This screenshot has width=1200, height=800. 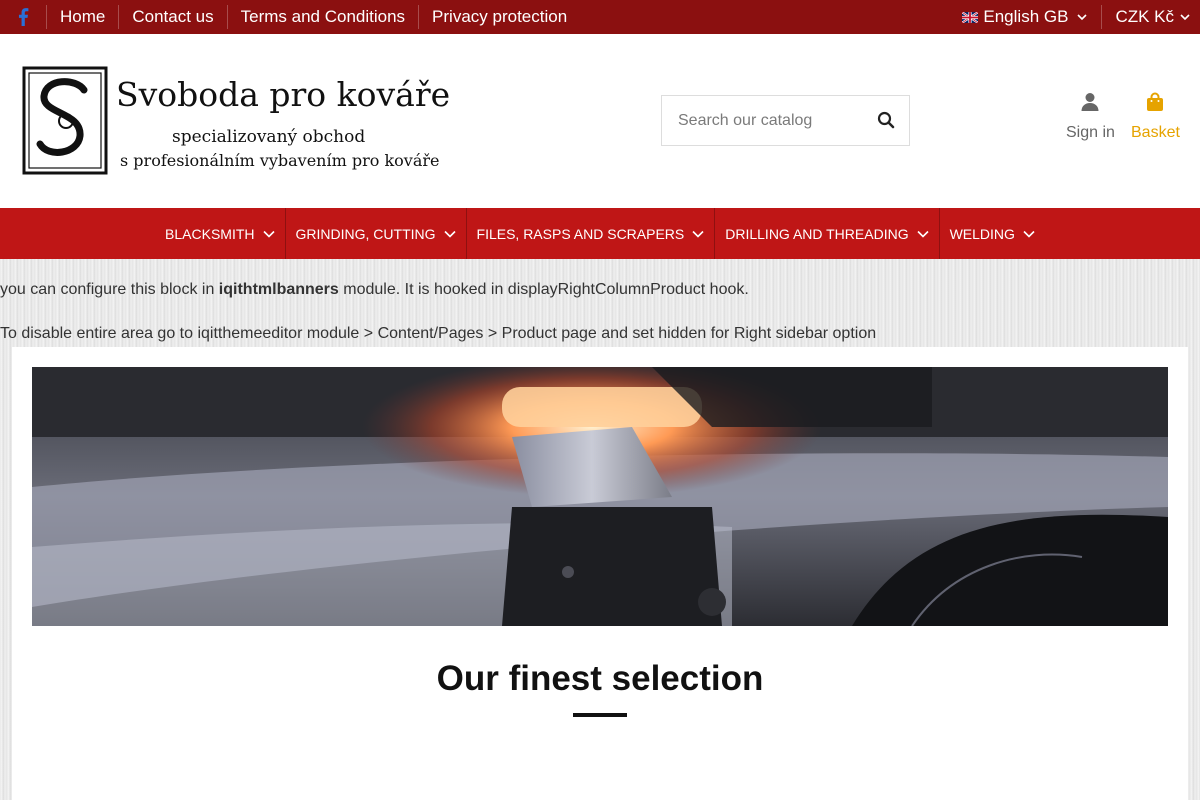 I want to click on menu-item-label: BLACKSMITH, so click(x=210, y=233).